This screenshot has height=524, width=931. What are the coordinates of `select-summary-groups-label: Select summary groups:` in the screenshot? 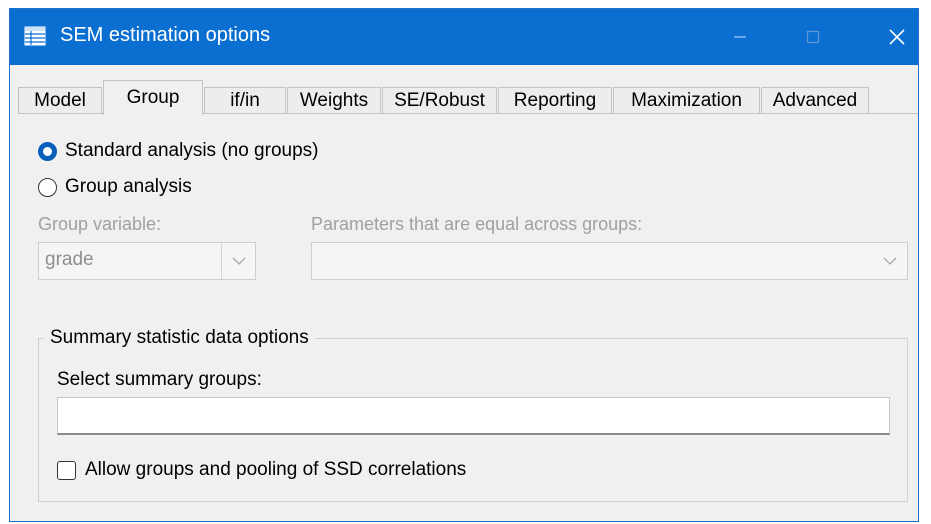 It's located at (159, 379).